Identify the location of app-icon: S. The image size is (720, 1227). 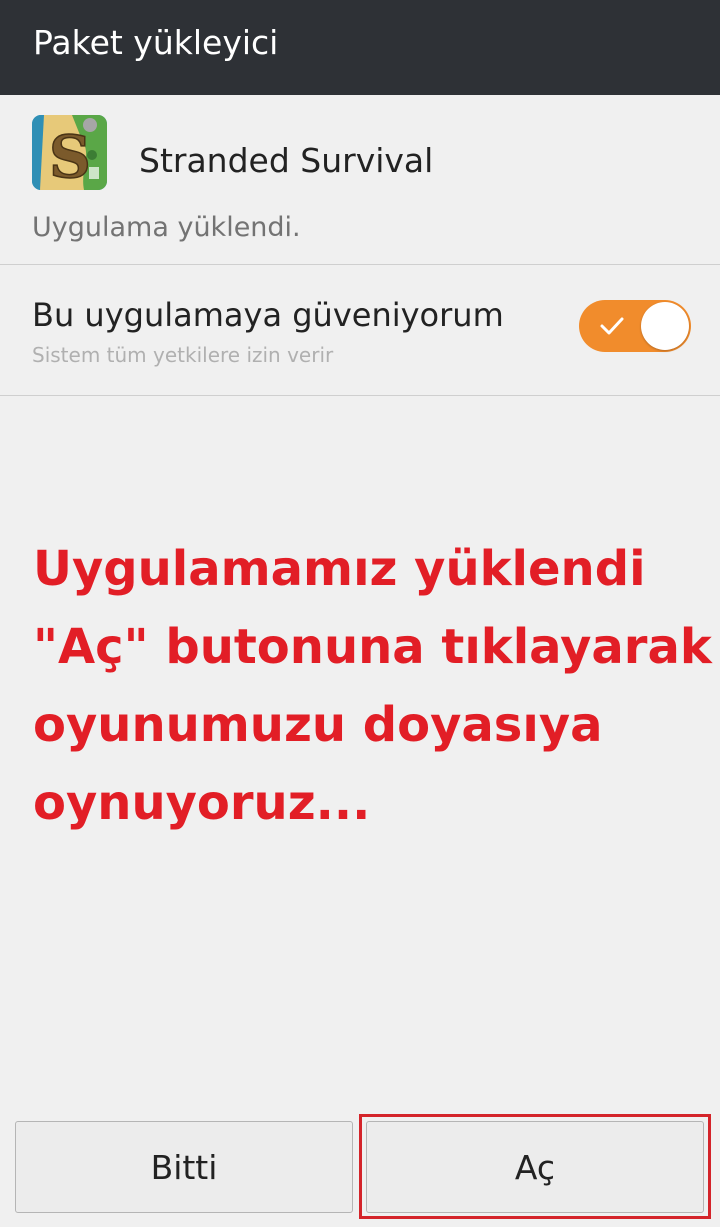
(69, 152).